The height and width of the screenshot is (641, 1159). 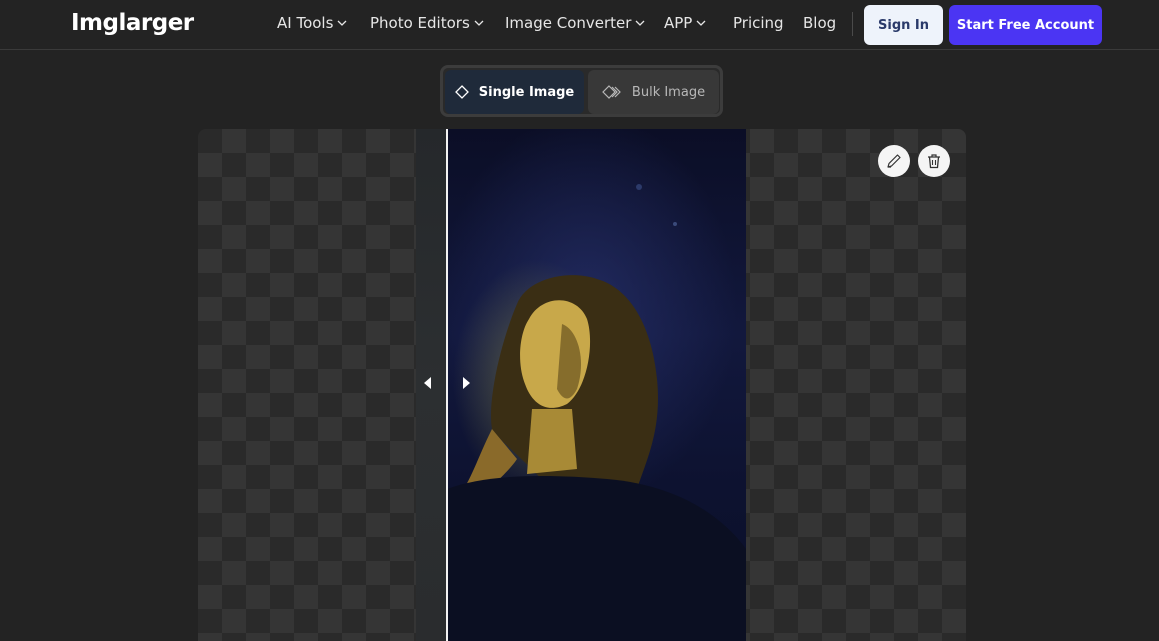 What do you see at coordinates (466, 383) in the screenshot?
I see `arrow-right-icon` at bounding box center [466, 383].